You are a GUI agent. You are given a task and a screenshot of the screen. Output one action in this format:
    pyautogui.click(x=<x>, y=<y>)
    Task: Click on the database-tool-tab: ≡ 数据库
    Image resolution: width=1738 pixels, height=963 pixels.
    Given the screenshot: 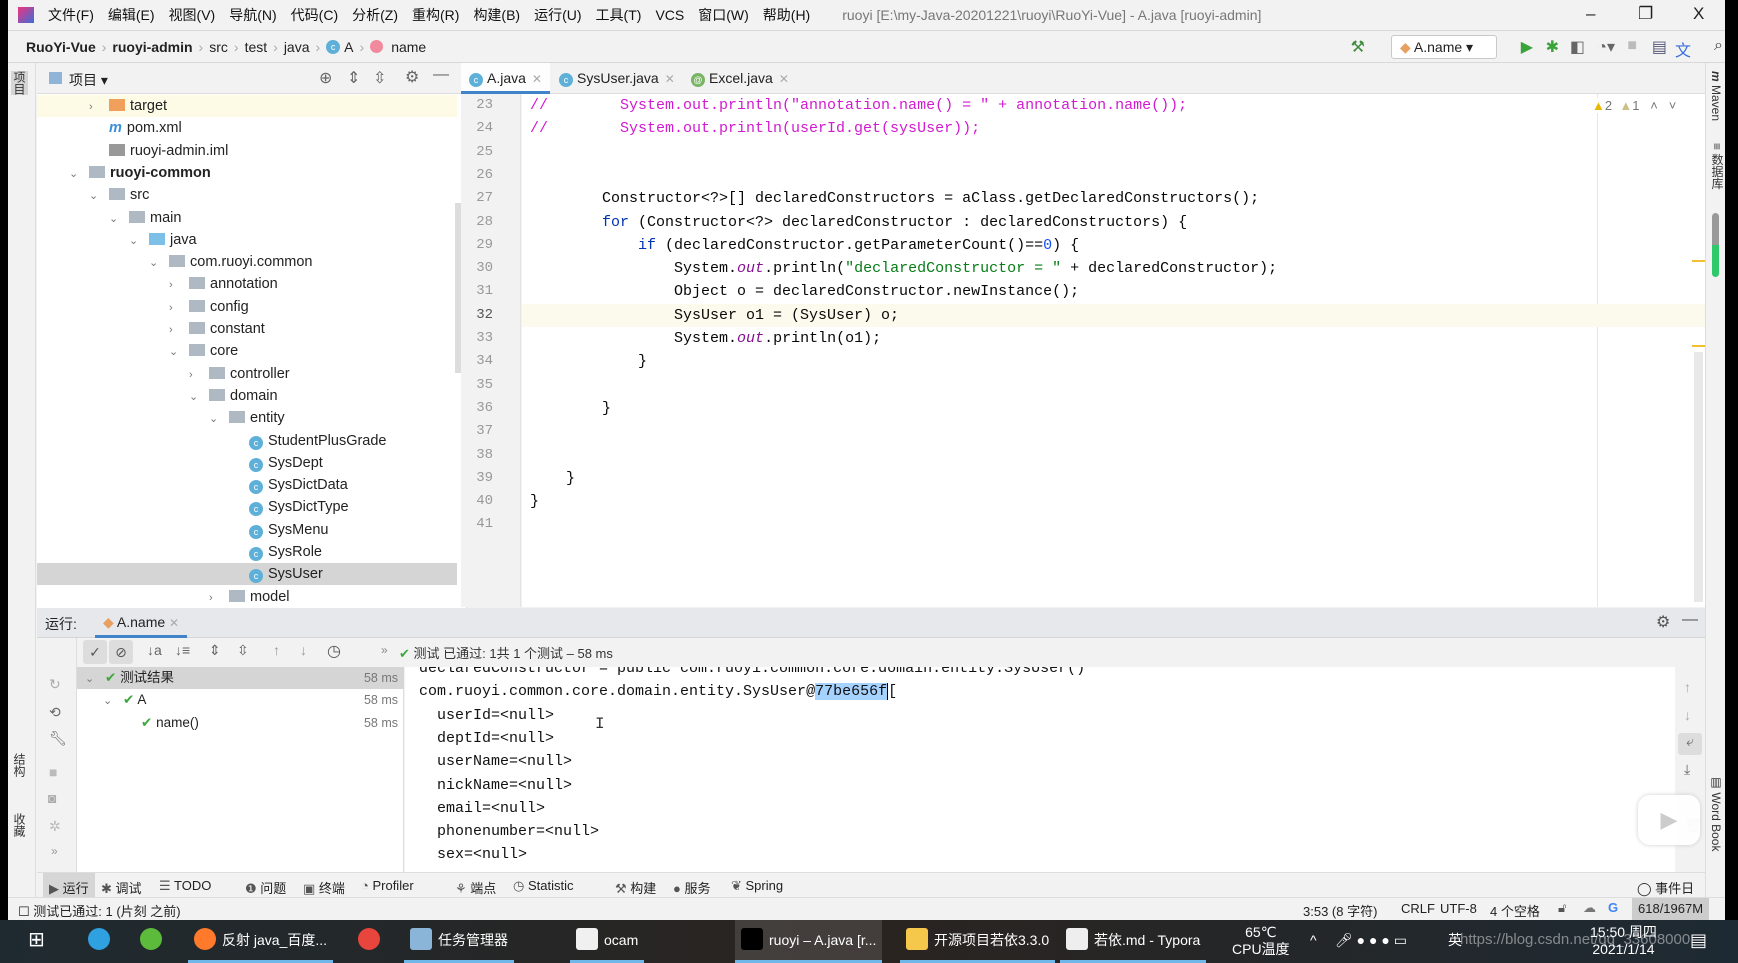 What is the action you would take?
    pyautogui.click(x=1717, y=166)
    